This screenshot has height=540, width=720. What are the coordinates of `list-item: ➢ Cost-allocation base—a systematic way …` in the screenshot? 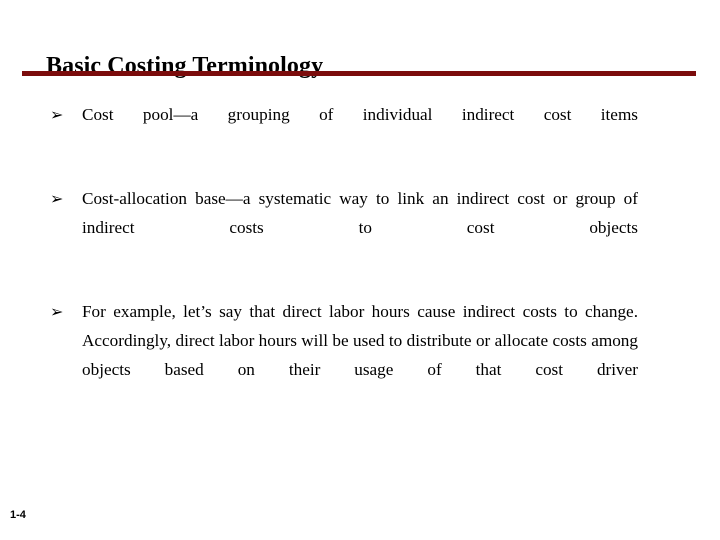 It's located at (344, 227).